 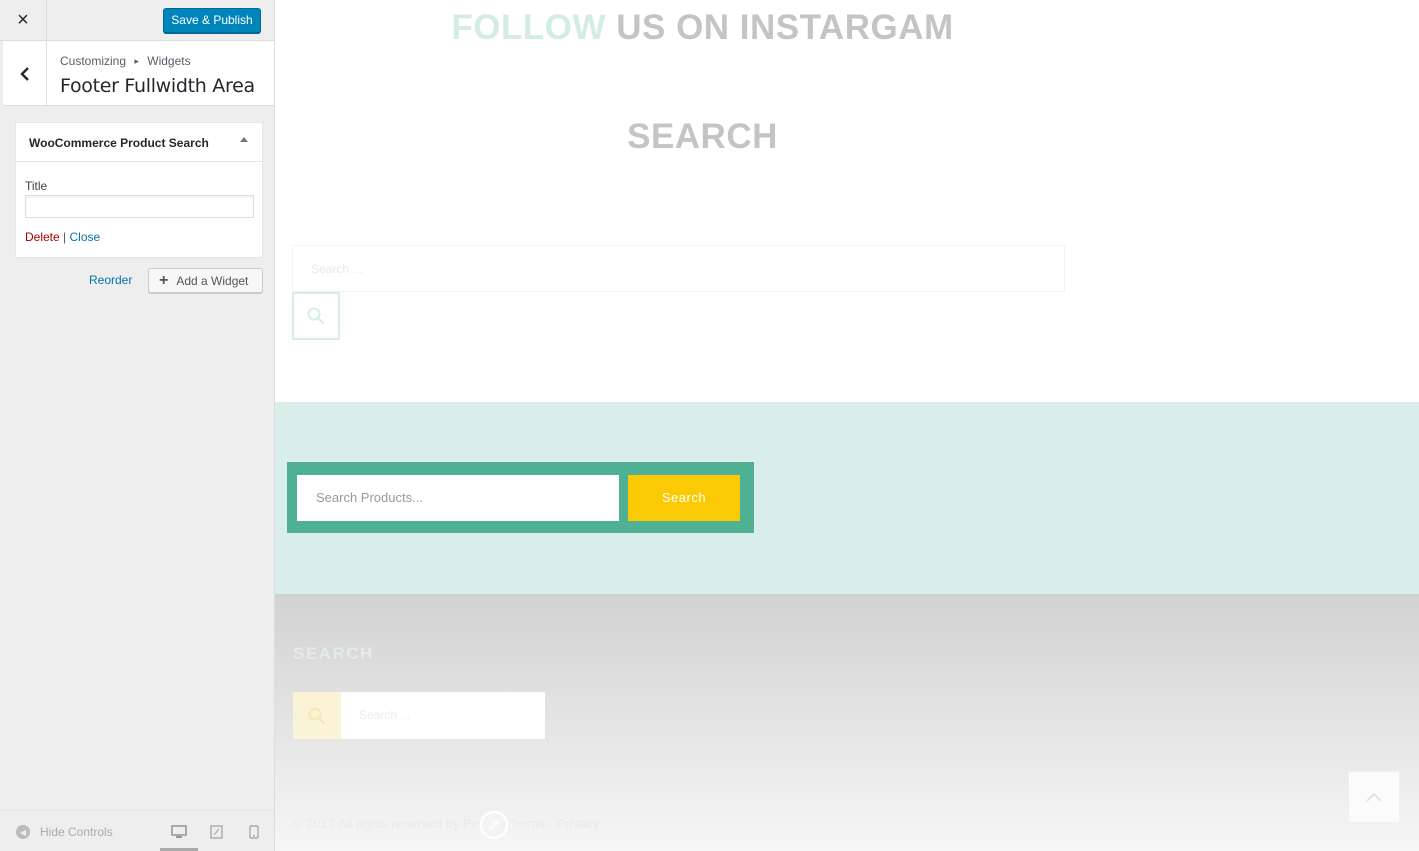 I want to click on footer-search-button, so click(x=317, y=715).